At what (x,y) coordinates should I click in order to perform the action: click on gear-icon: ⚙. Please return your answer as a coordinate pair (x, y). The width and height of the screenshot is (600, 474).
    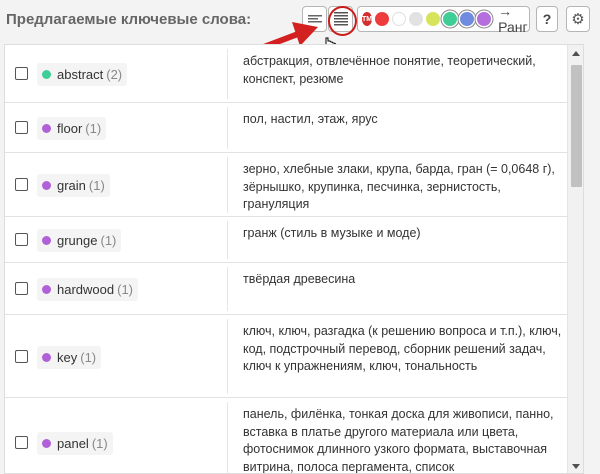
    Looking at the image, I should click on (578, 19).